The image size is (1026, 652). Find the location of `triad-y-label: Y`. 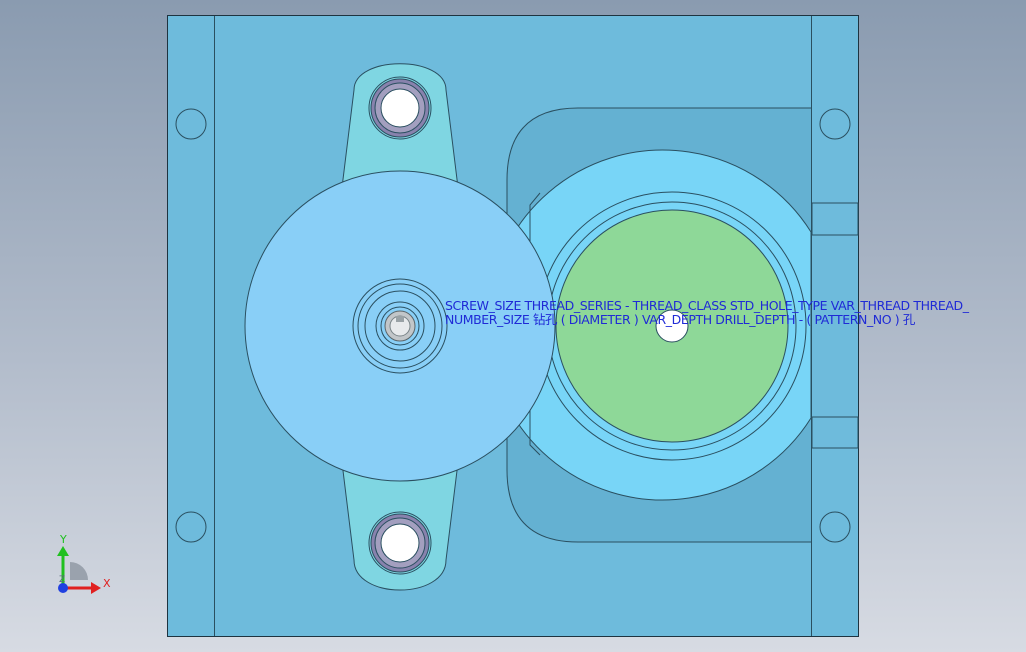

triad-y-label: Y is located at coordinates (63, 539).